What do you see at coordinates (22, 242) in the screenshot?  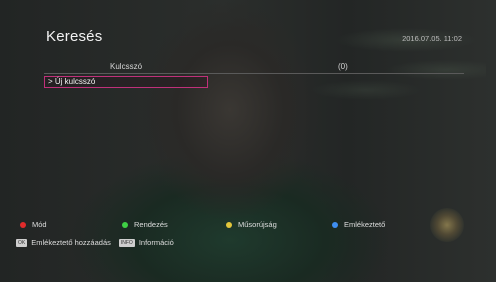 I see `ok-key-icon: OK` at bounding box center [22, 242].